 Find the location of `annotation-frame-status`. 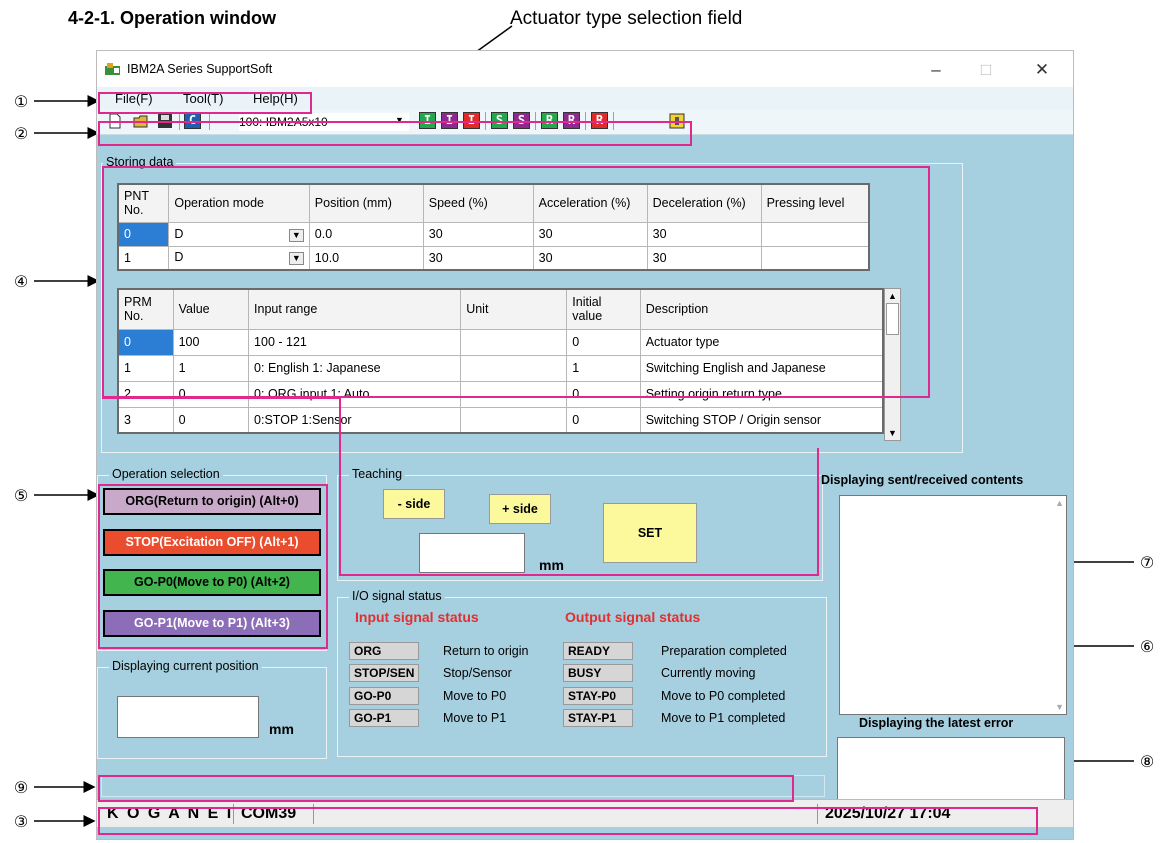

annotation-frame-status is located at coordinates (568, 821).